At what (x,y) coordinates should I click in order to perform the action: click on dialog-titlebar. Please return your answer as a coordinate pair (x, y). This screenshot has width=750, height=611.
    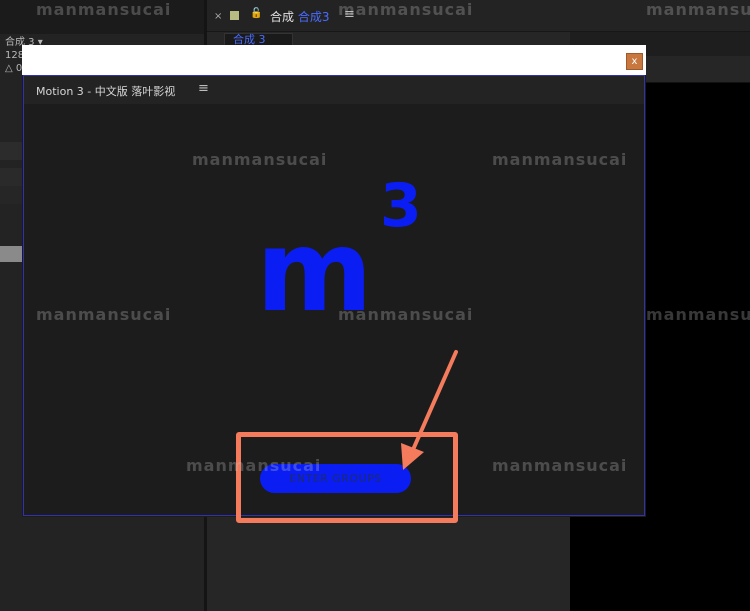
    Looking at the image, I should click on (334, 60).